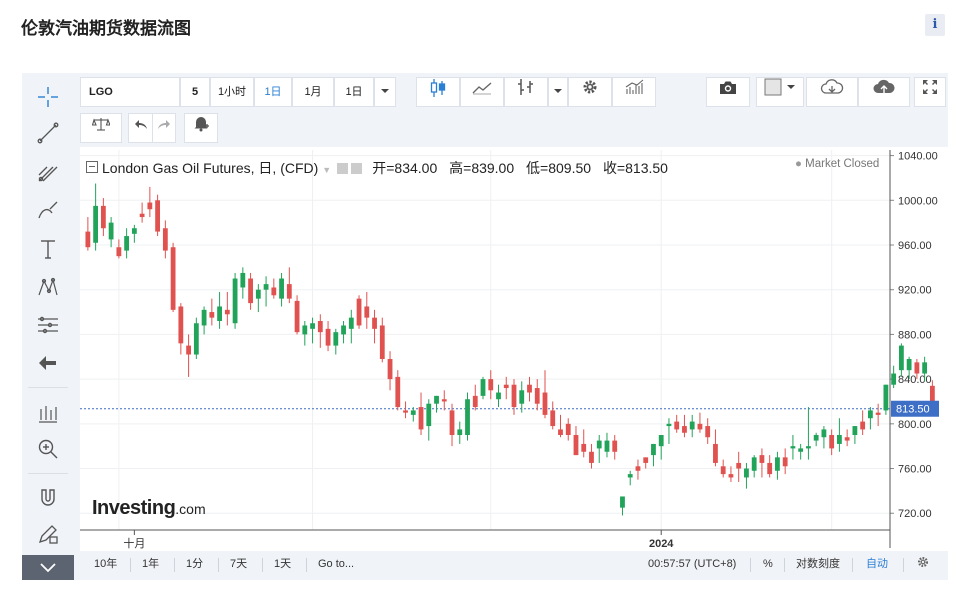 Image resolution: width=960 pixels, height=592 pixels. Describe the element at coordinates (884, 92) in the screenshot. I see `cloud-upload-icon` at that location.